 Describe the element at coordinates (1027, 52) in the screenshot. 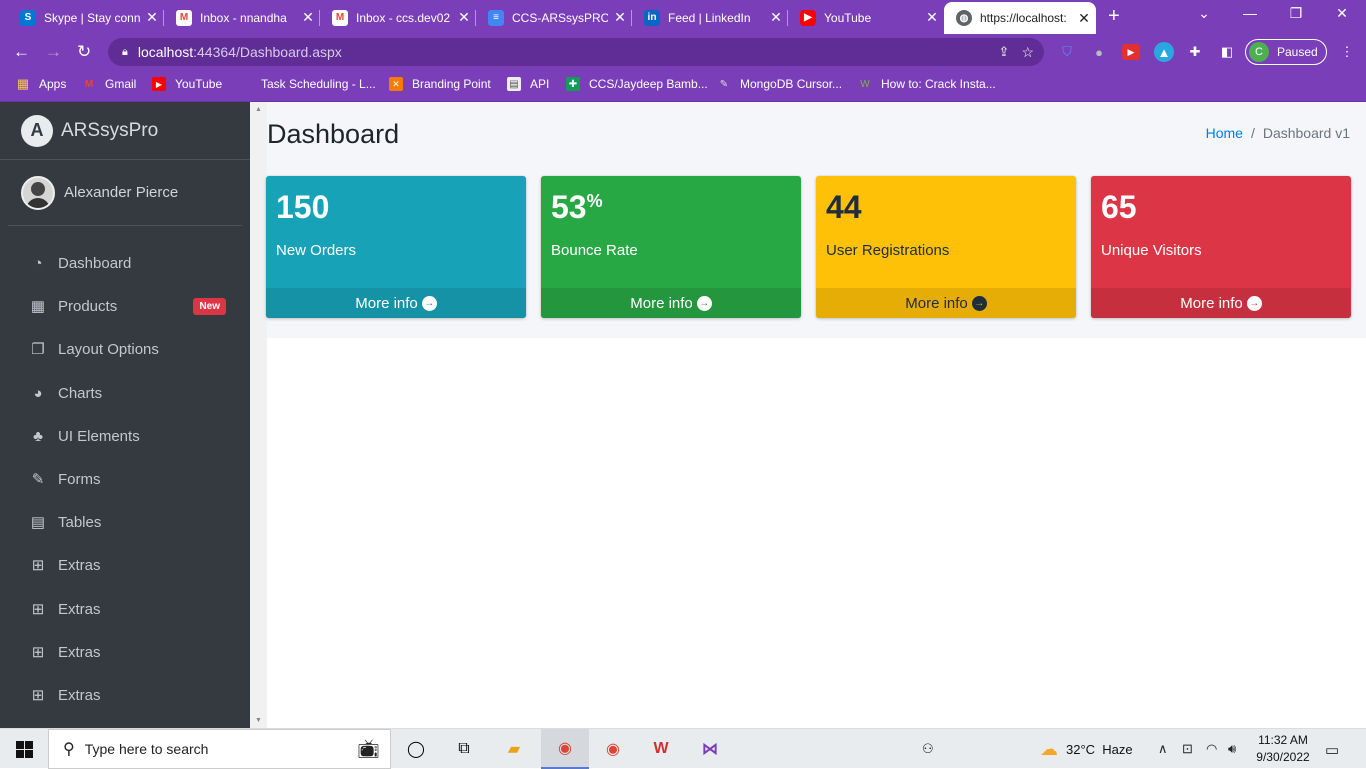

I see `bookmark-star-icon: ☆` at that location.